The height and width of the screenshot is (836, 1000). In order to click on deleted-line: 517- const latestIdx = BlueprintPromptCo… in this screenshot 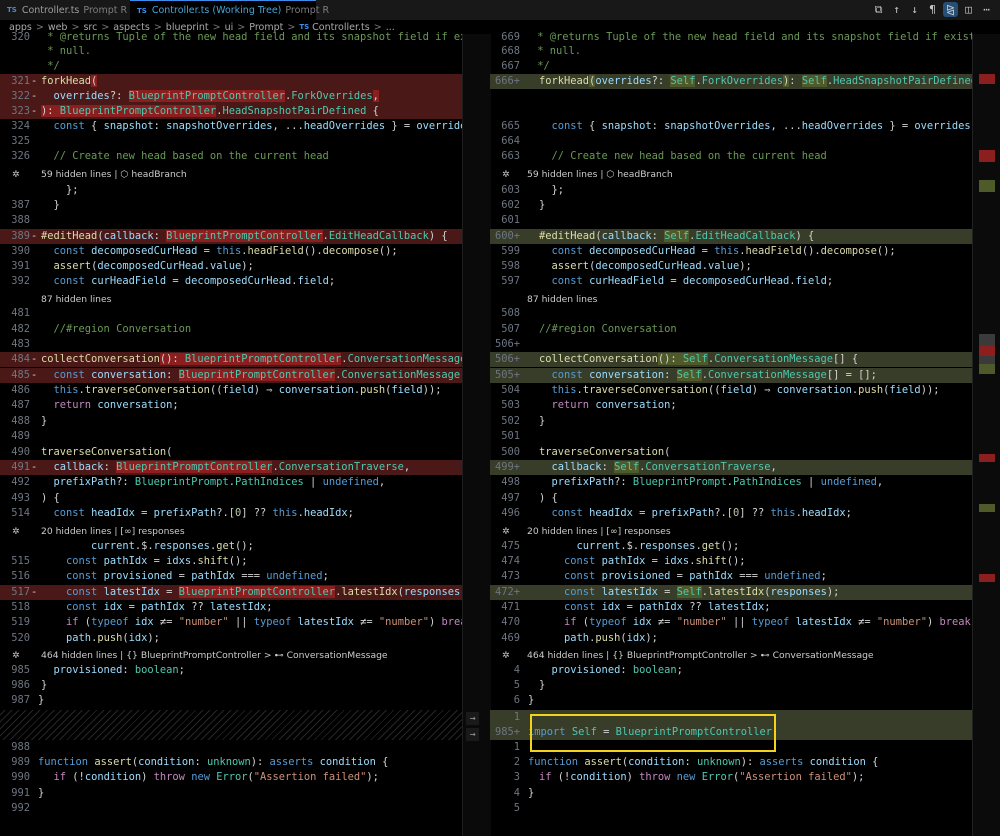, I will do `click(231, 592)`.